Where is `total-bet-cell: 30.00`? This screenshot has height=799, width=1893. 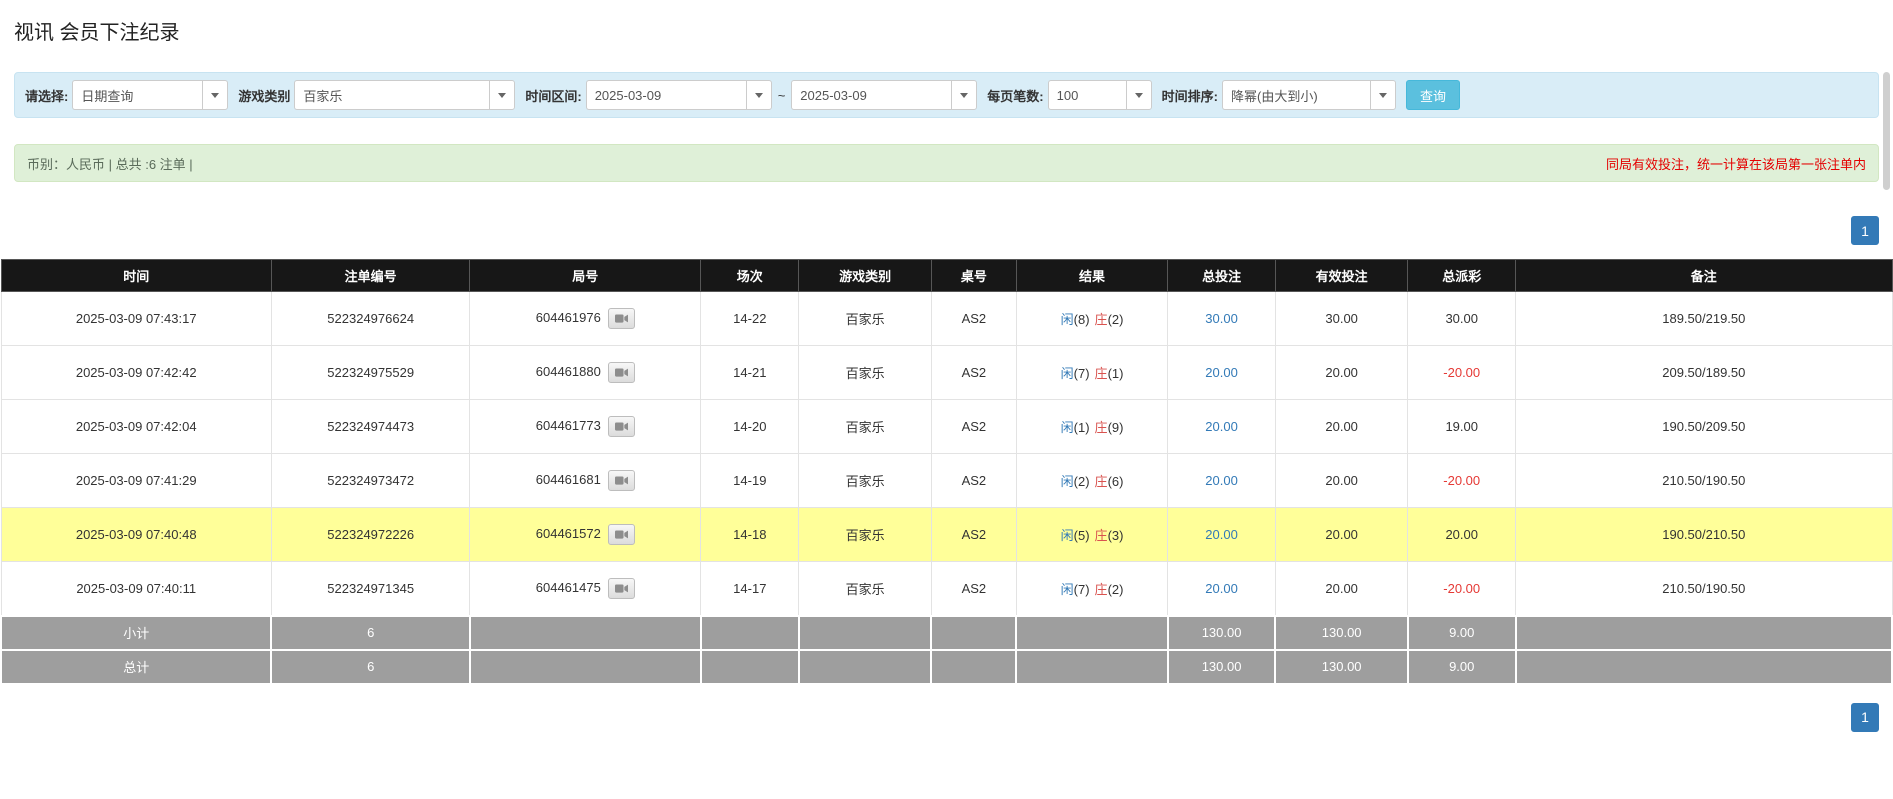
total-bet-cell: 30.00 is located at coordinates (1221, 318).